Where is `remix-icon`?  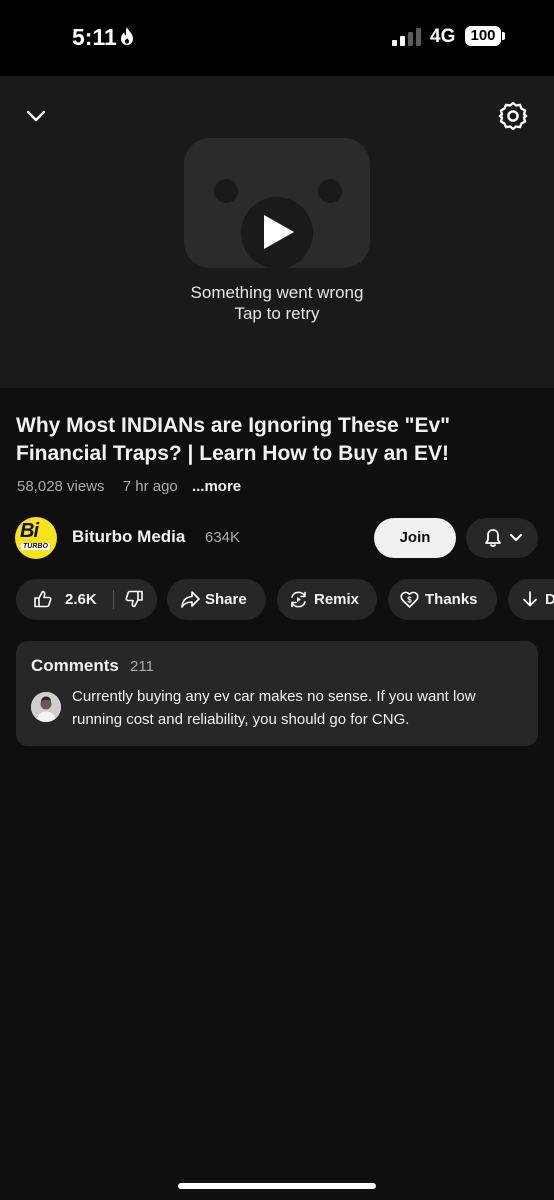 remix-icon is located at coordinates (298, 599).